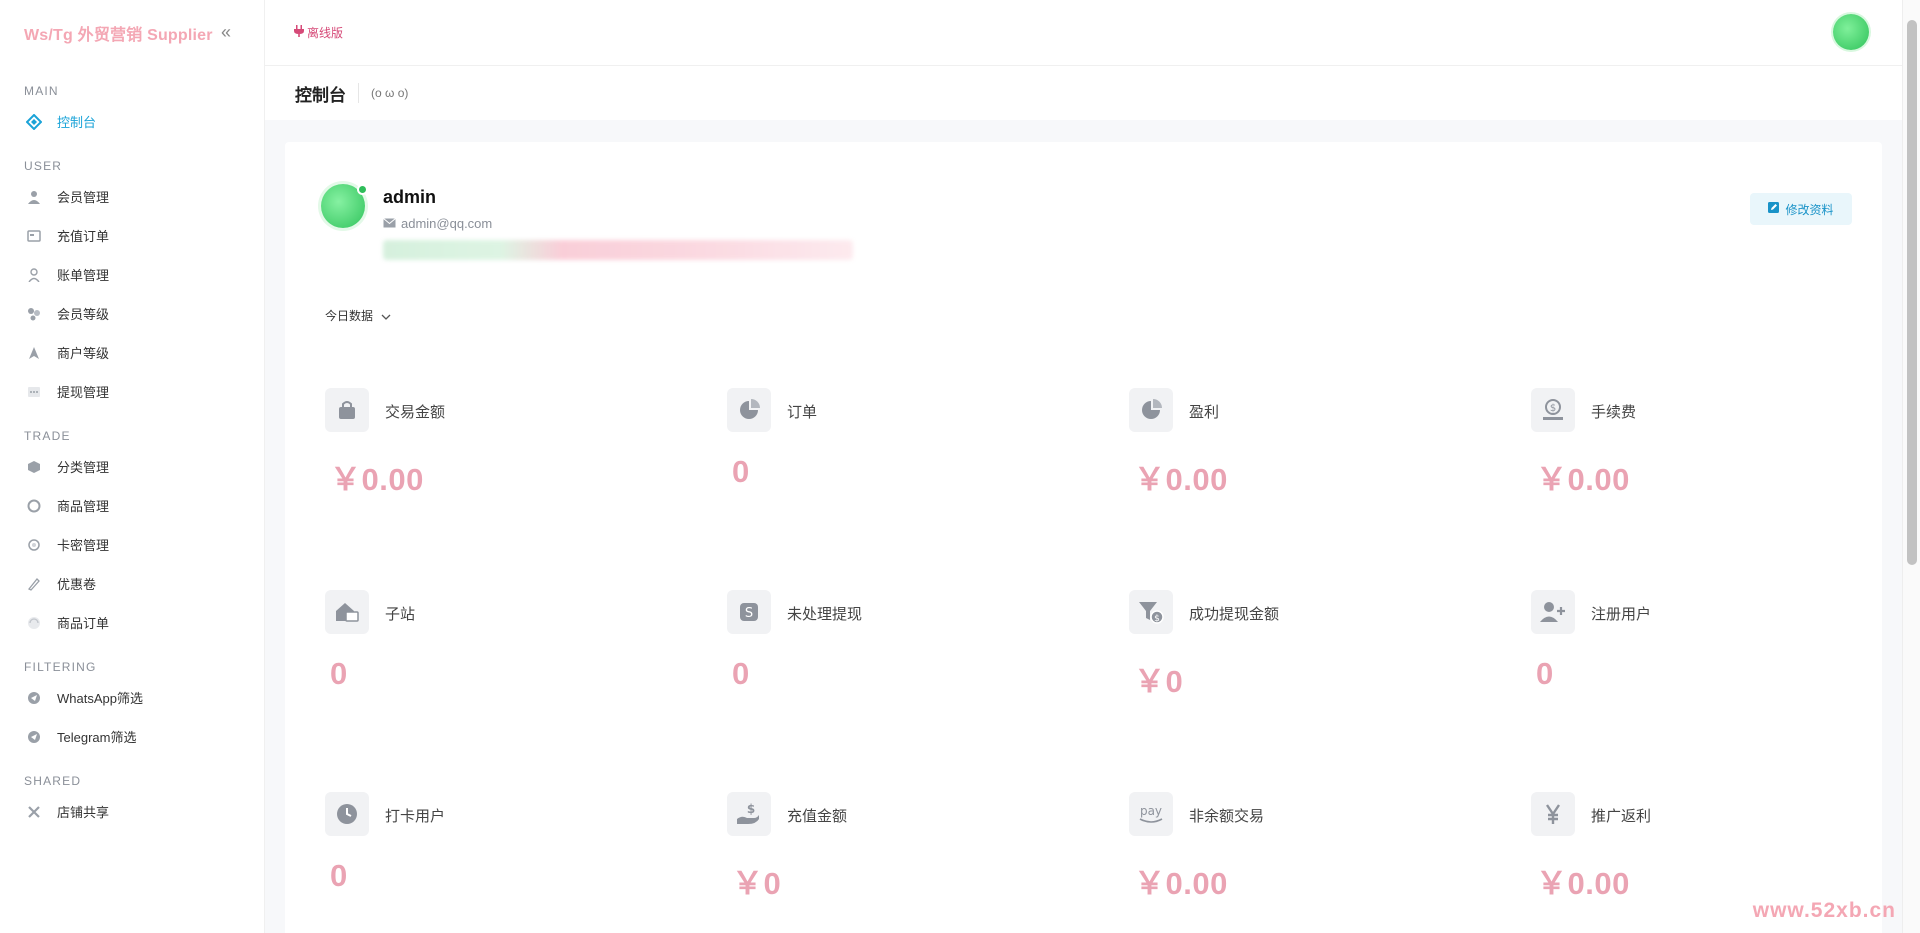  What do you see at coordinates (817, 816) in the screenshot?
I see `stat-label: 充值金额` at bounding box center [817, 816].